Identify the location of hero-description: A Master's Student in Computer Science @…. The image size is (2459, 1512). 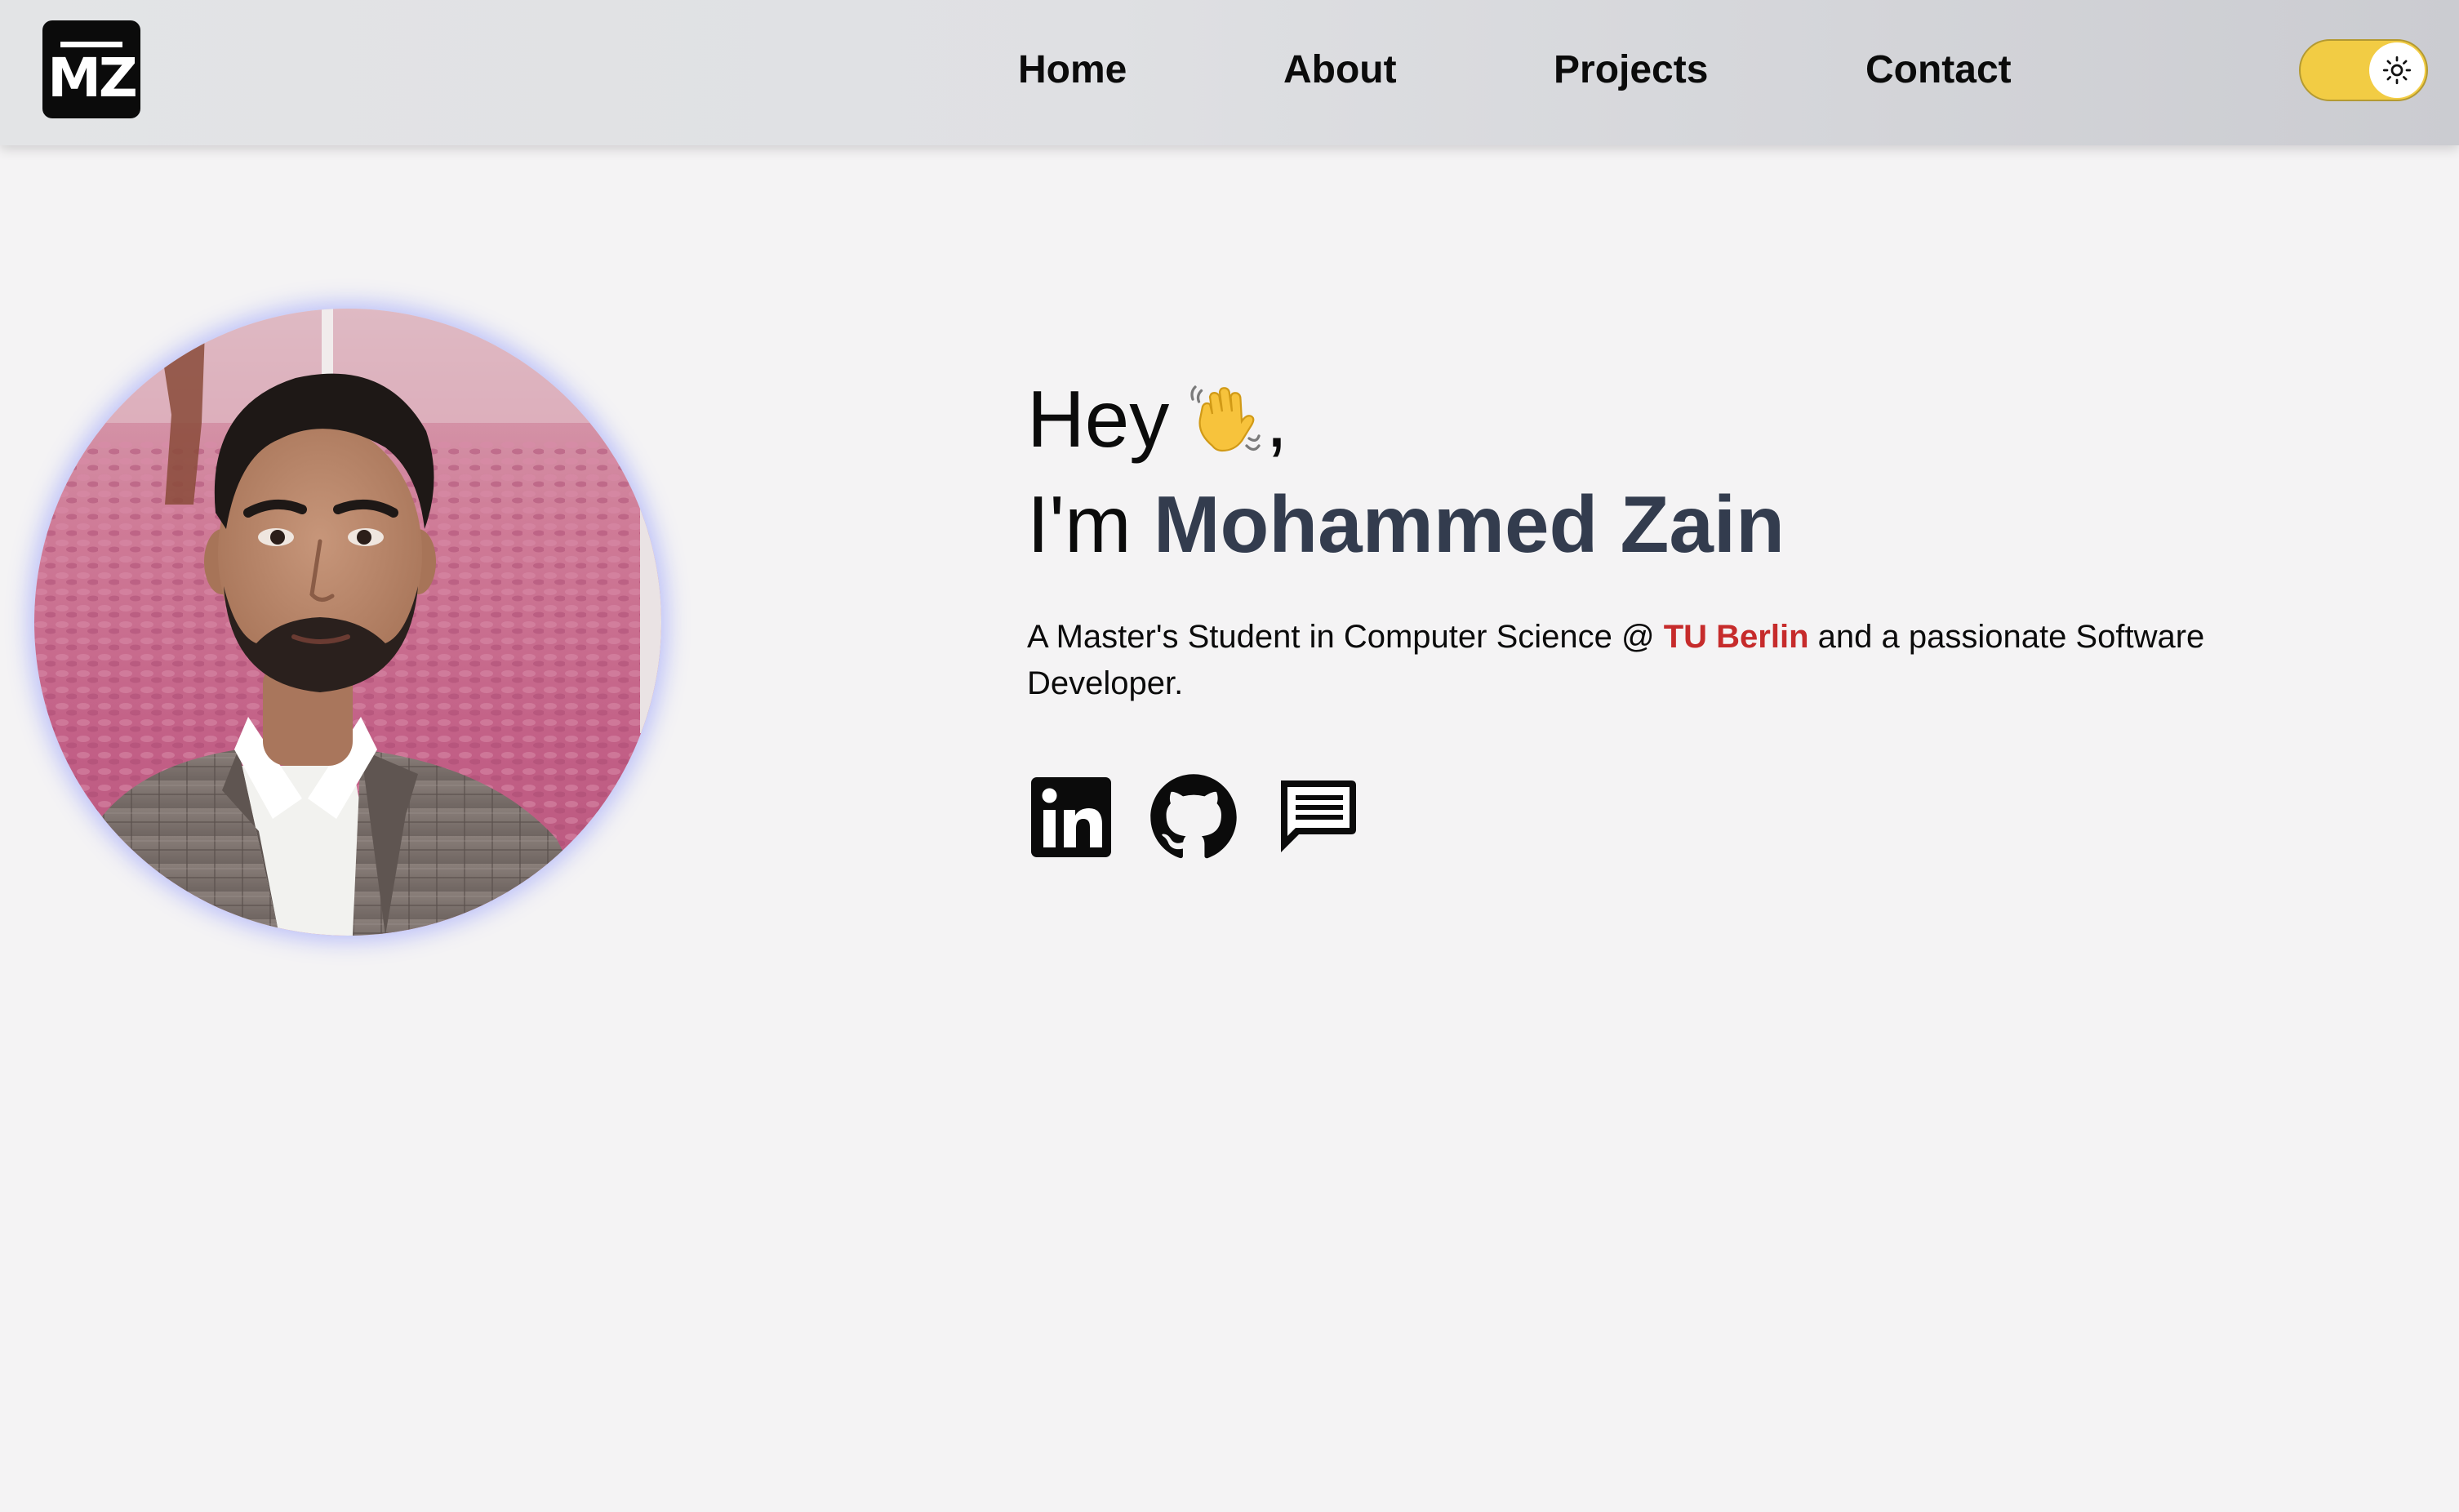
(1648, 660).